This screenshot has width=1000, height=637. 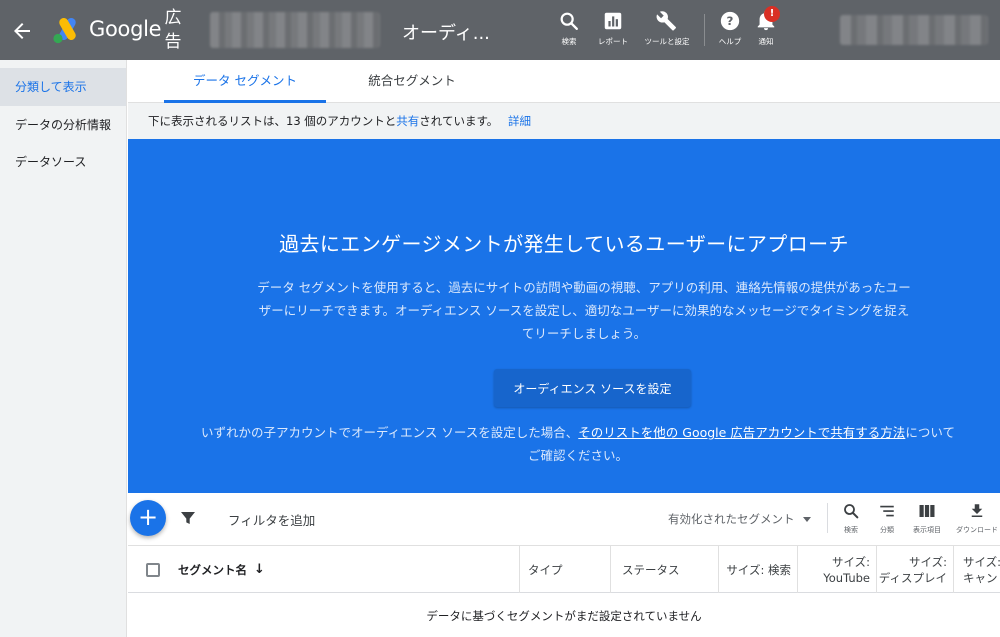 I want to click on shared-link: 共有, so click(x=407, y=121).